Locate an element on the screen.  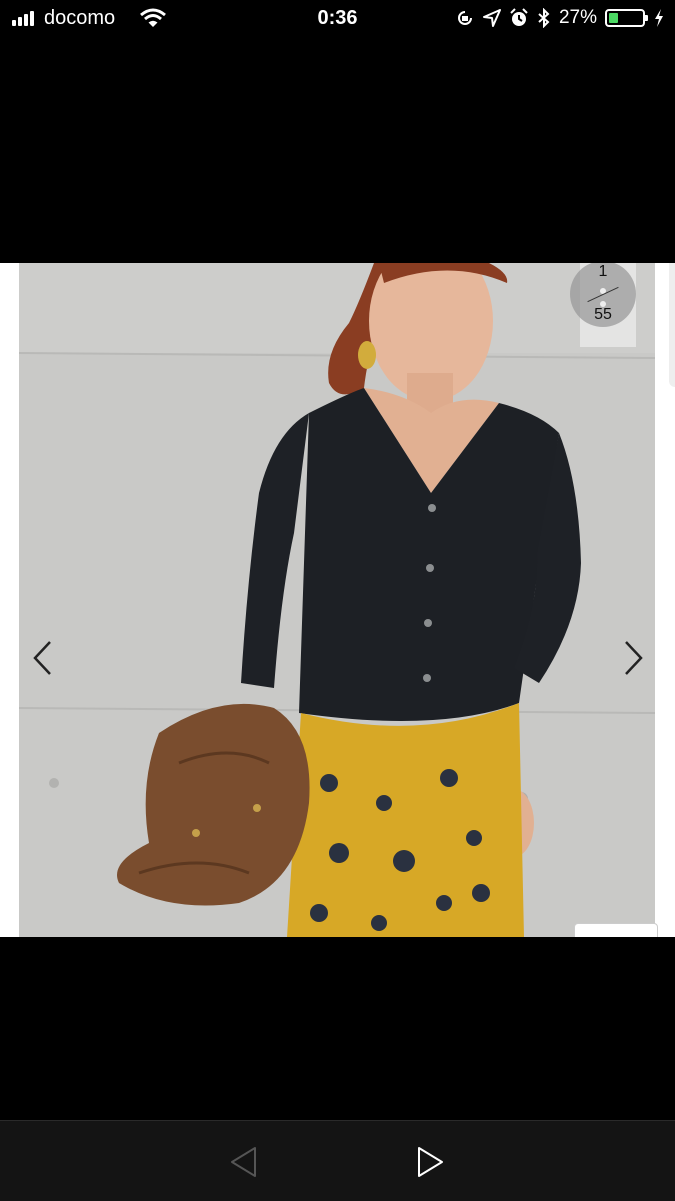
battery-fill is located at coordinates (613, 18).